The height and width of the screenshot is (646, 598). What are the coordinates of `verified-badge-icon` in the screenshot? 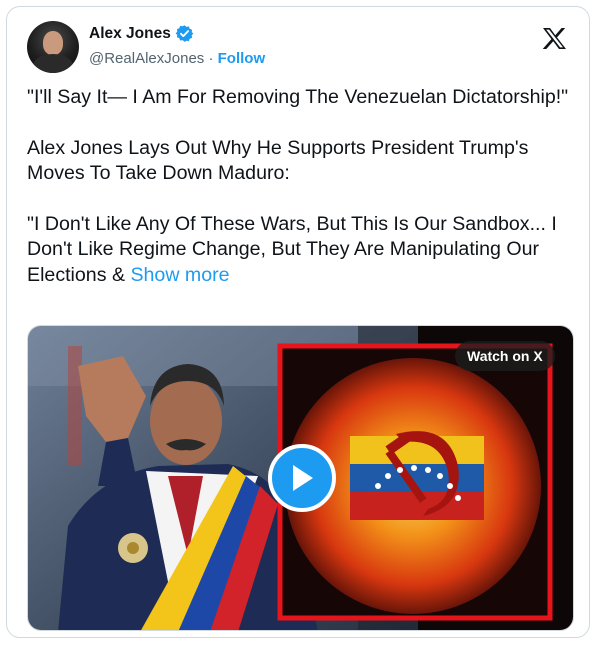 It's located at (184, 33).